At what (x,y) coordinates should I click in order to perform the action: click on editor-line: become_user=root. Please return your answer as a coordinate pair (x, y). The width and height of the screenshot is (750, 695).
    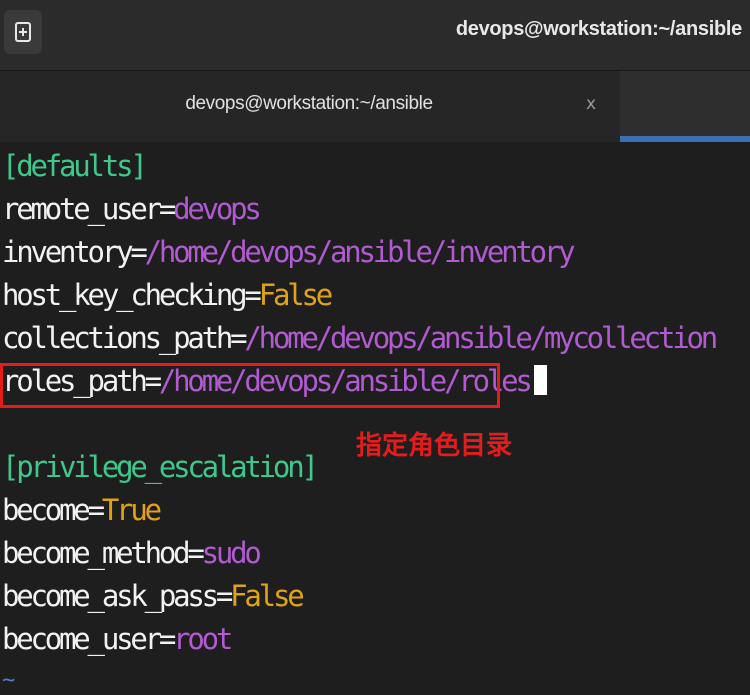
    Looking at the image, I should click on (117, 639).